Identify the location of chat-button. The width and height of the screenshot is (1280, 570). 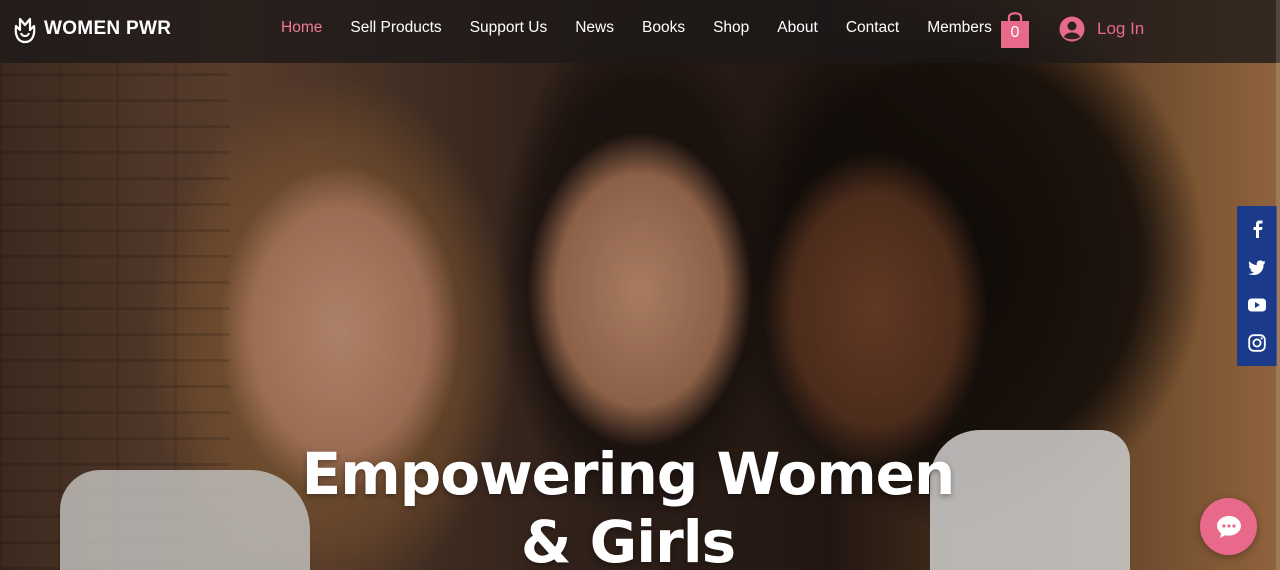
(1228, 526).